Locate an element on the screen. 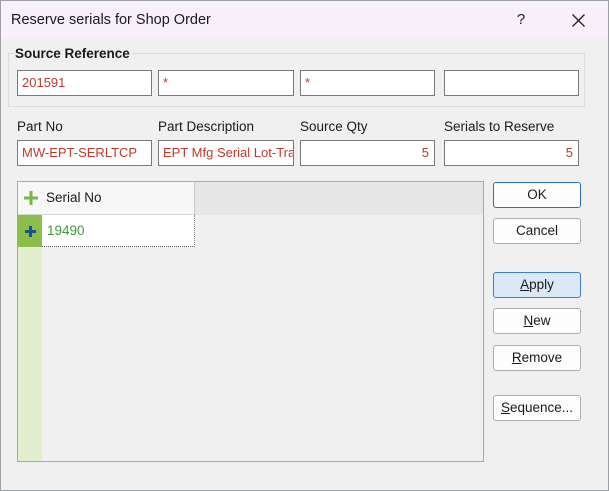  remove-button: Remove is located at coordinates (537, 358).